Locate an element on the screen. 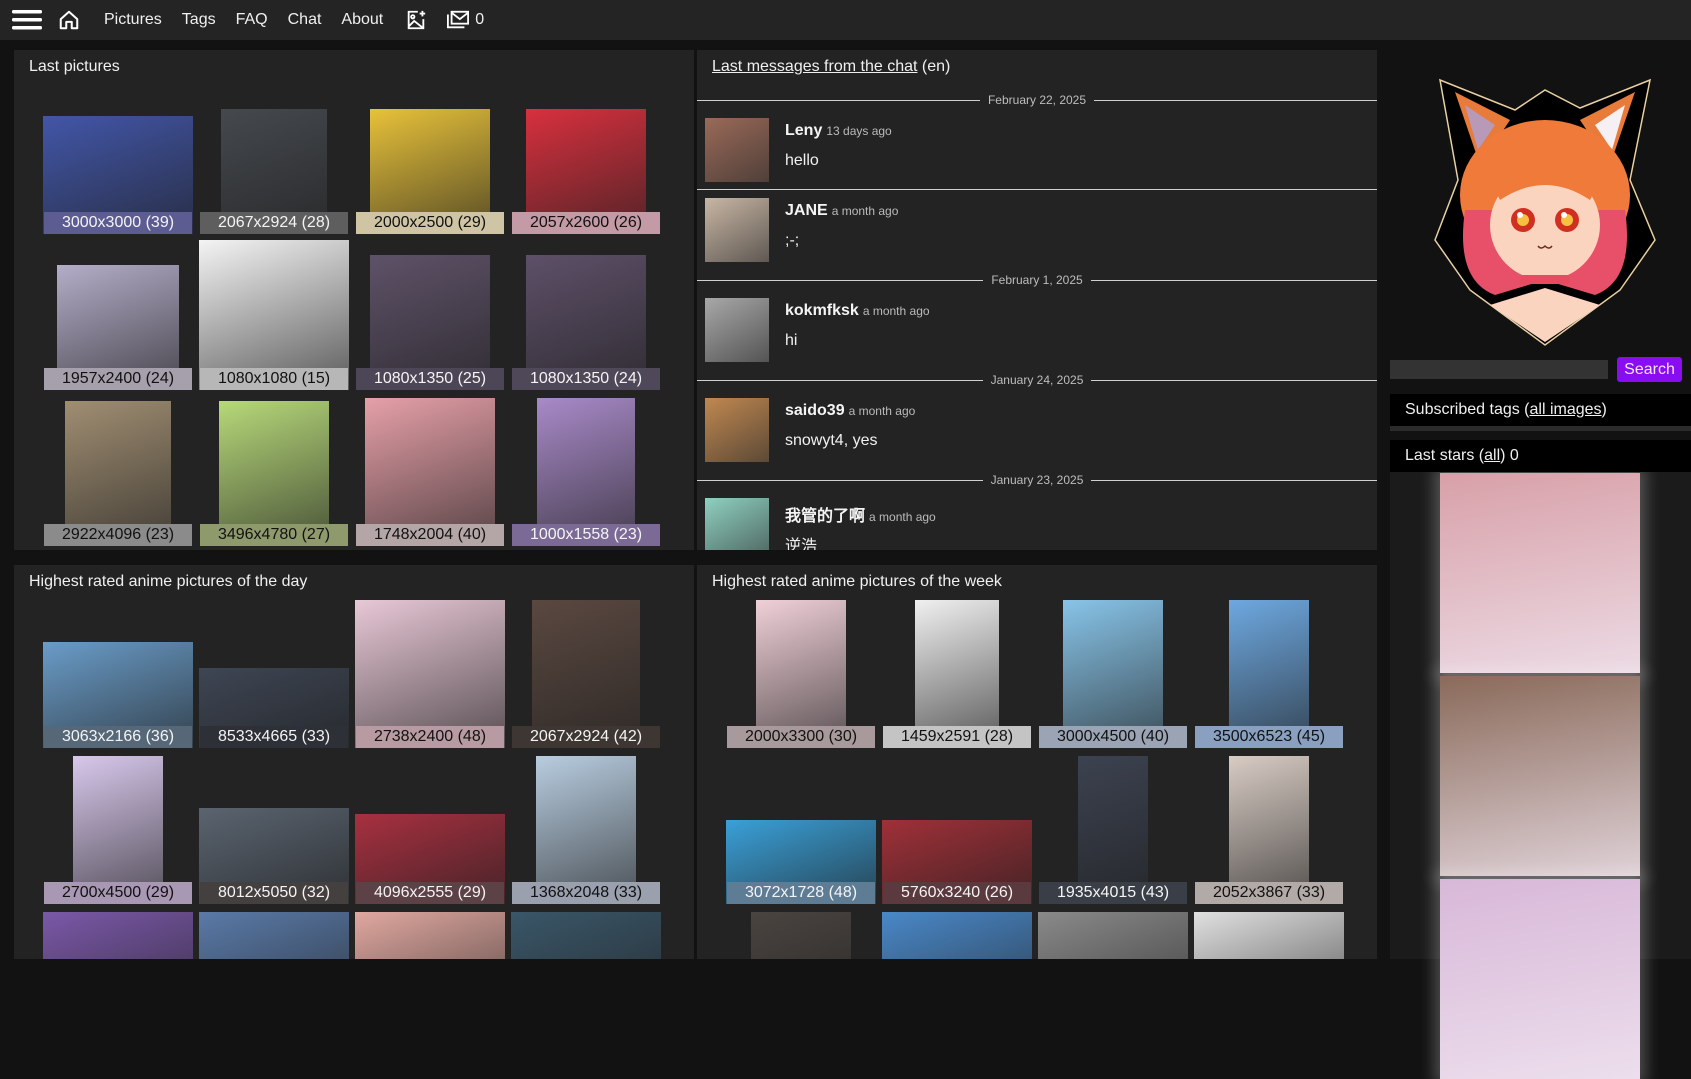 This screenshot has width=1691, height=1079. chat-message-text: snowyt4, yes is located at coordinates (831, 440).